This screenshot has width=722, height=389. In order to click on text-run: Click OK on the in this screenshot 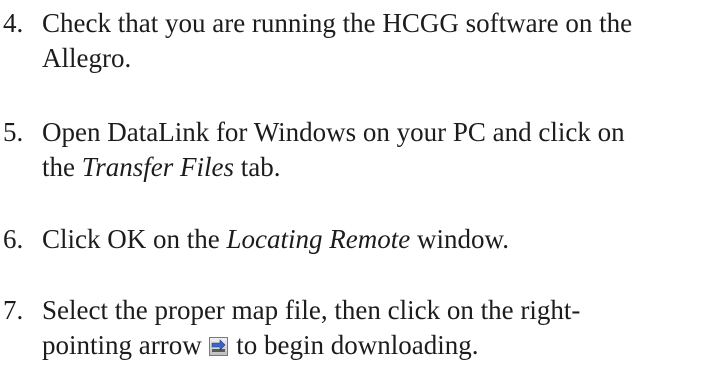, I will do `click(134, 239)`.